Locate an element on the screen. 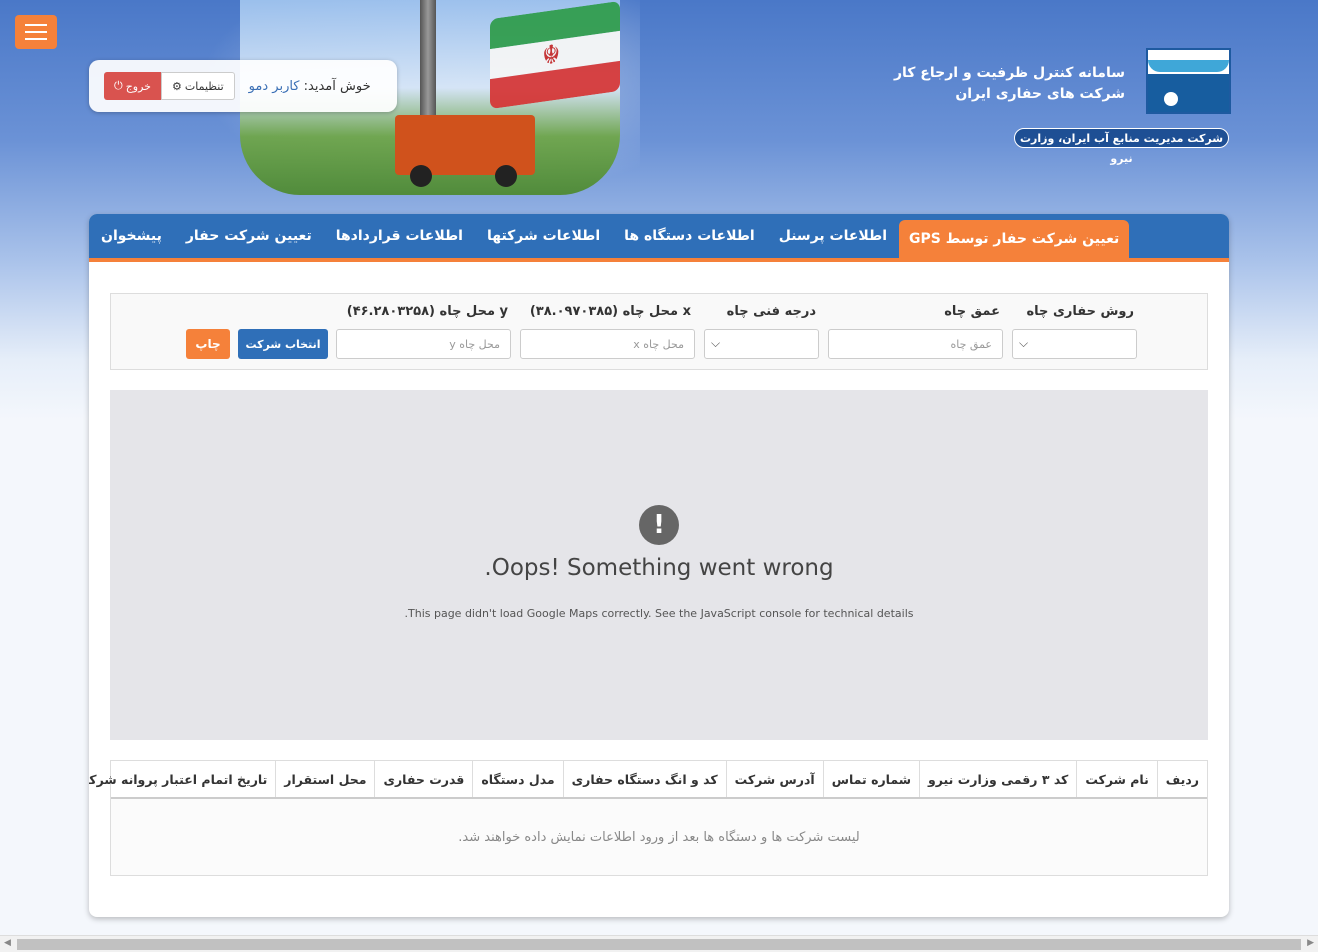  horizontal-scrollbar: ◀ ▶ is located at coordinates (659, 943).